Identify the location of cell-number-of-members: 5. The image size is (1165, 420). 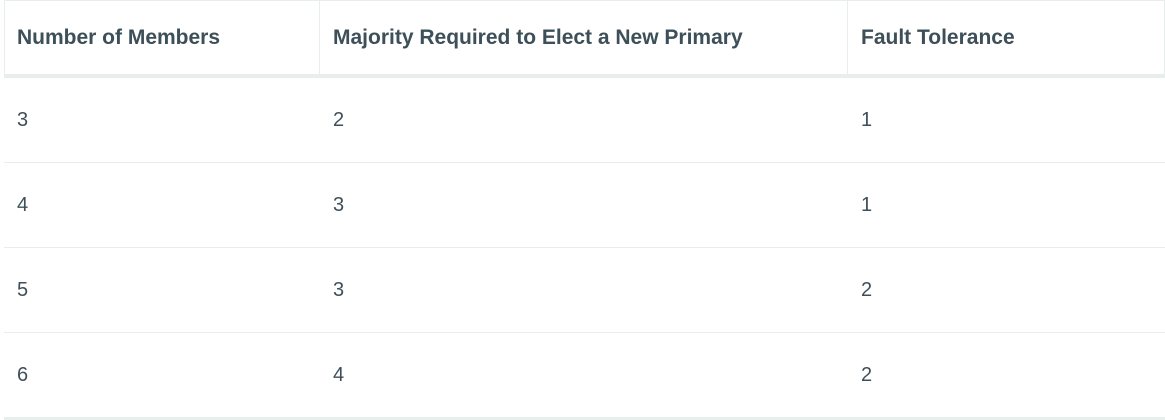
(23, 289).